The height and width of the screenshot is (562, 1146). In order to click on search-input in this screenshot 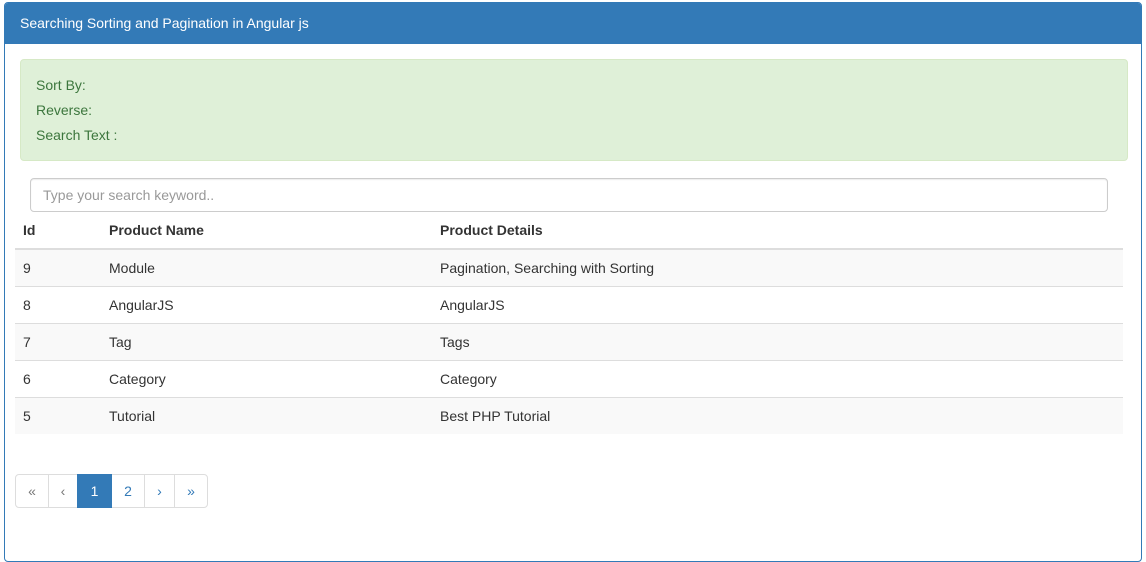, I will do `click(569, 195)`.